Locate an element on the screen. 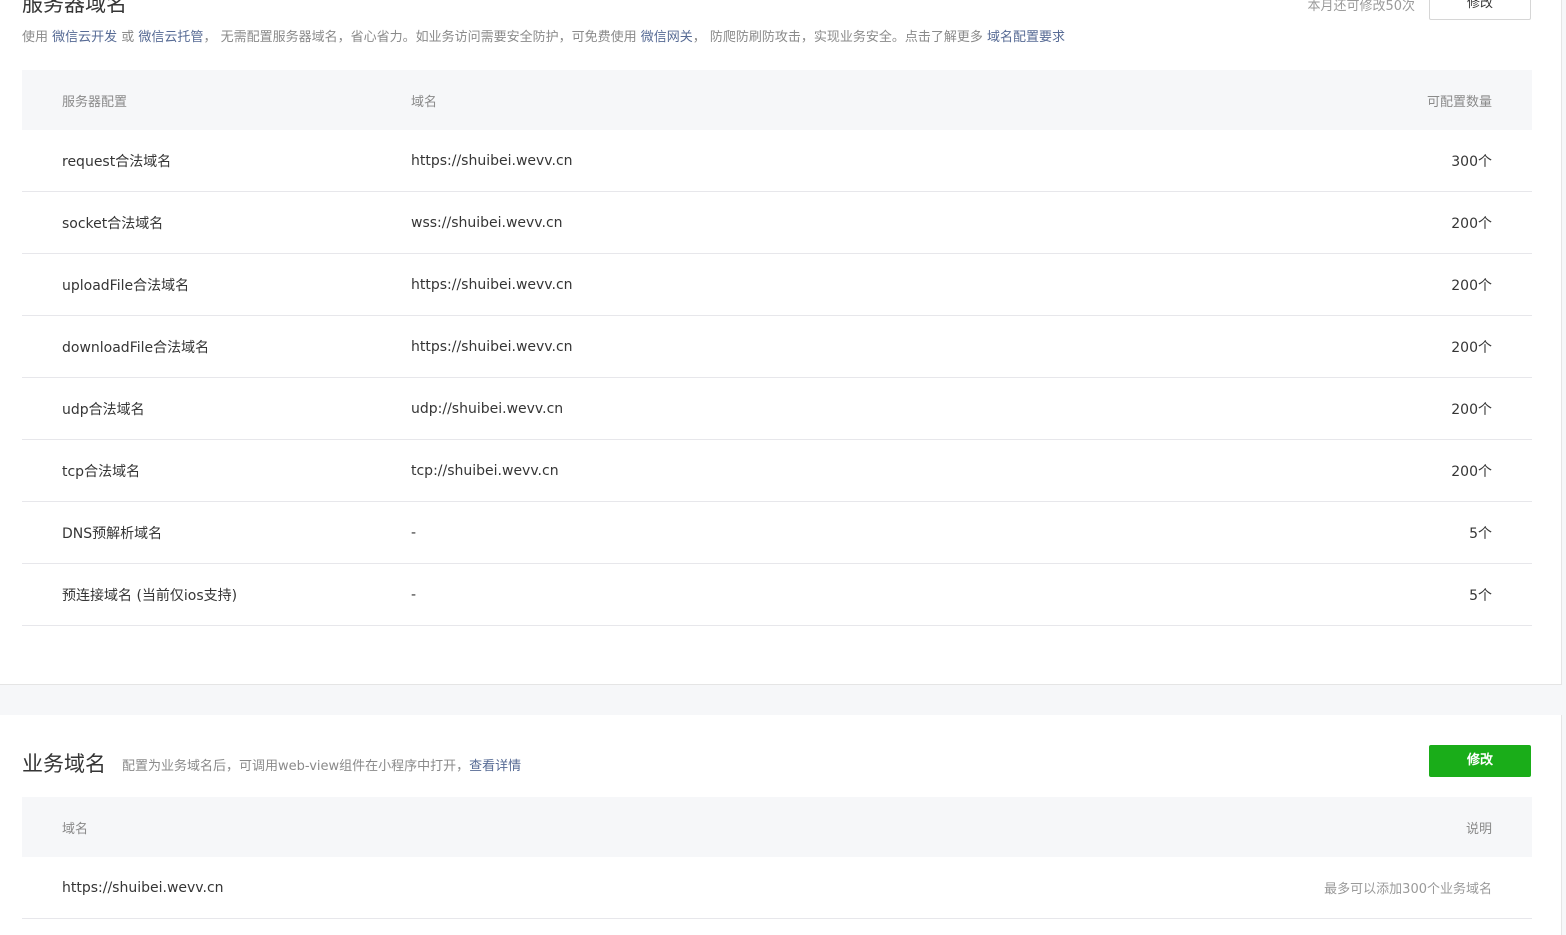 This screenshot has height=935, width=1566. business-domain-title: 业务域名 is located at coordinates (64, 764).